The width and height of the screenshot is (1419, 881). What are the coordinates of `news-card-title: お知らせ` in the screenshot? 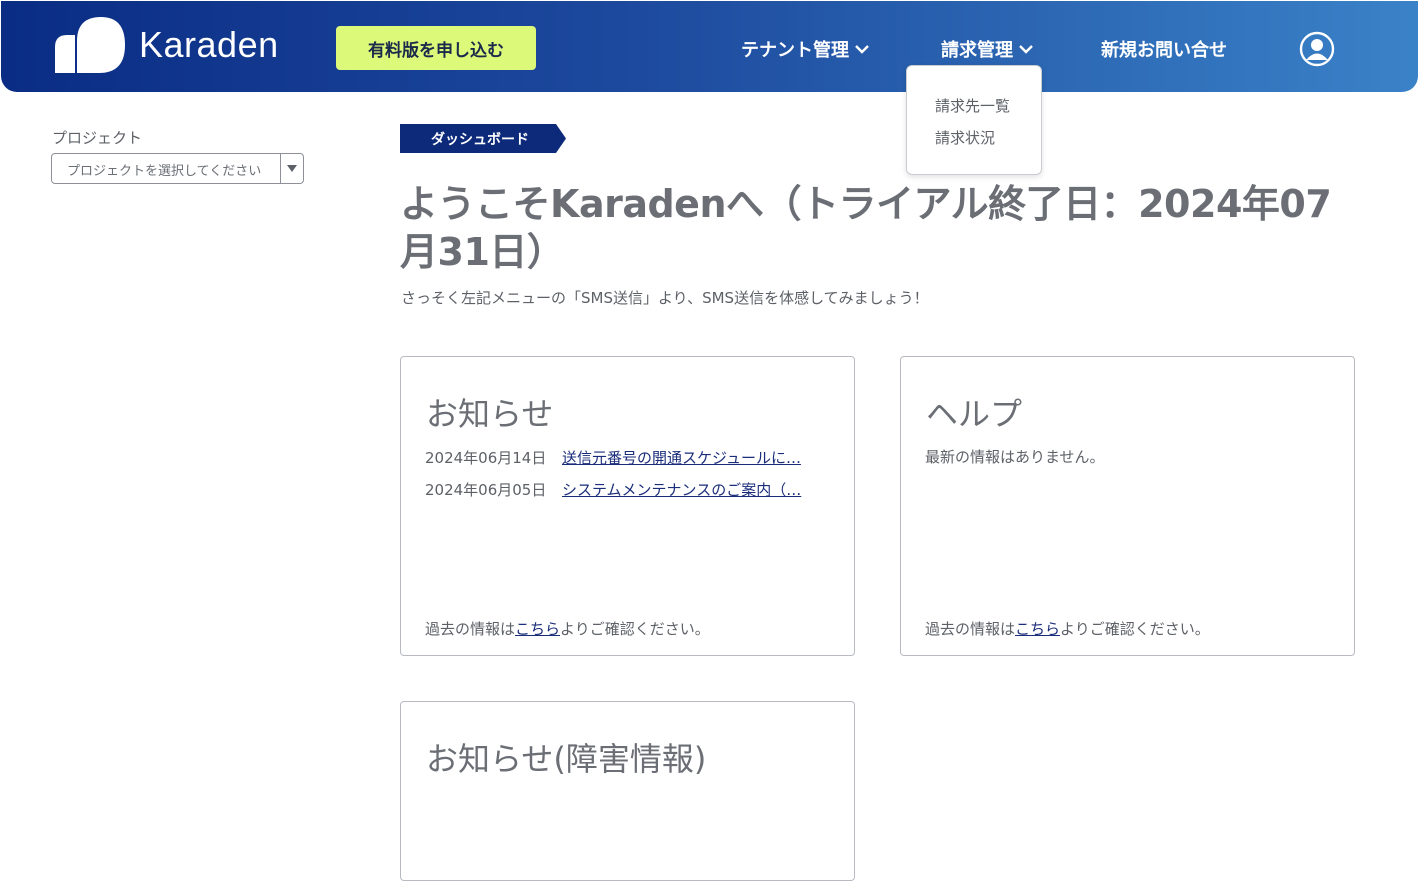 It's located at (490, 414).